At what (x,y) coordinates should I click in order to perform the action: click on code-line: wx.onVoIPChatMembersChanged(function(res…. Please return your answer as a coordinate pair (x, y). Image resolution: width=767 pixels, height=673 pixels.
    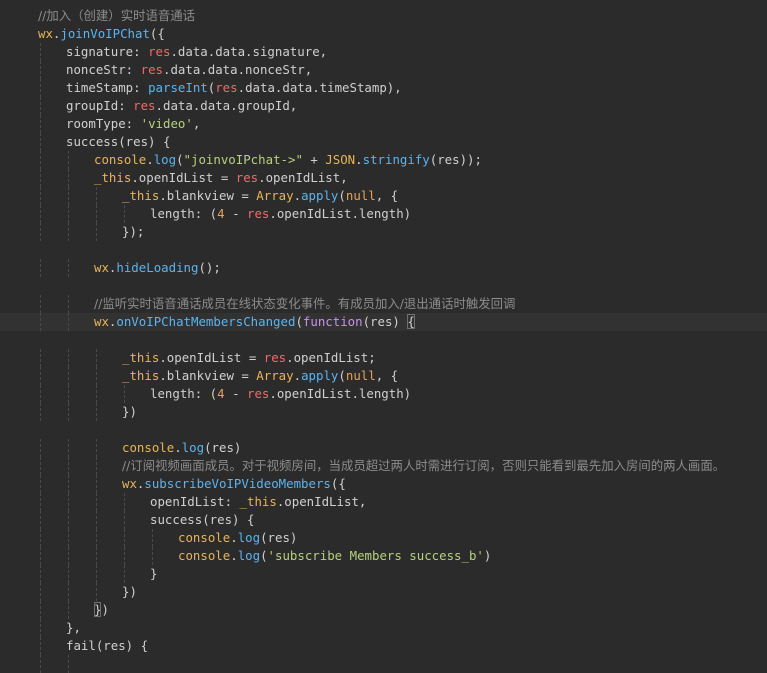
    Looking at the image, I should click on (383, 322).